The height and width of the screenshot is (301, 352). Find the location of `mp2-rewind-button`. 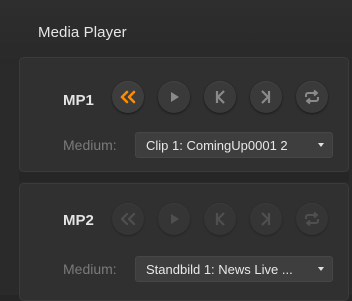

mp2-rewind-button is located at coordinates (128, 219).